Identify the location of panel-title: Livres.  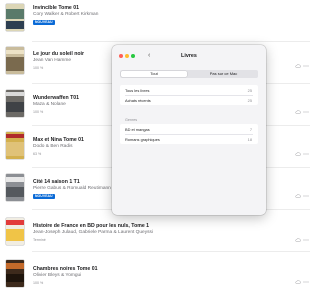
(189, 56).